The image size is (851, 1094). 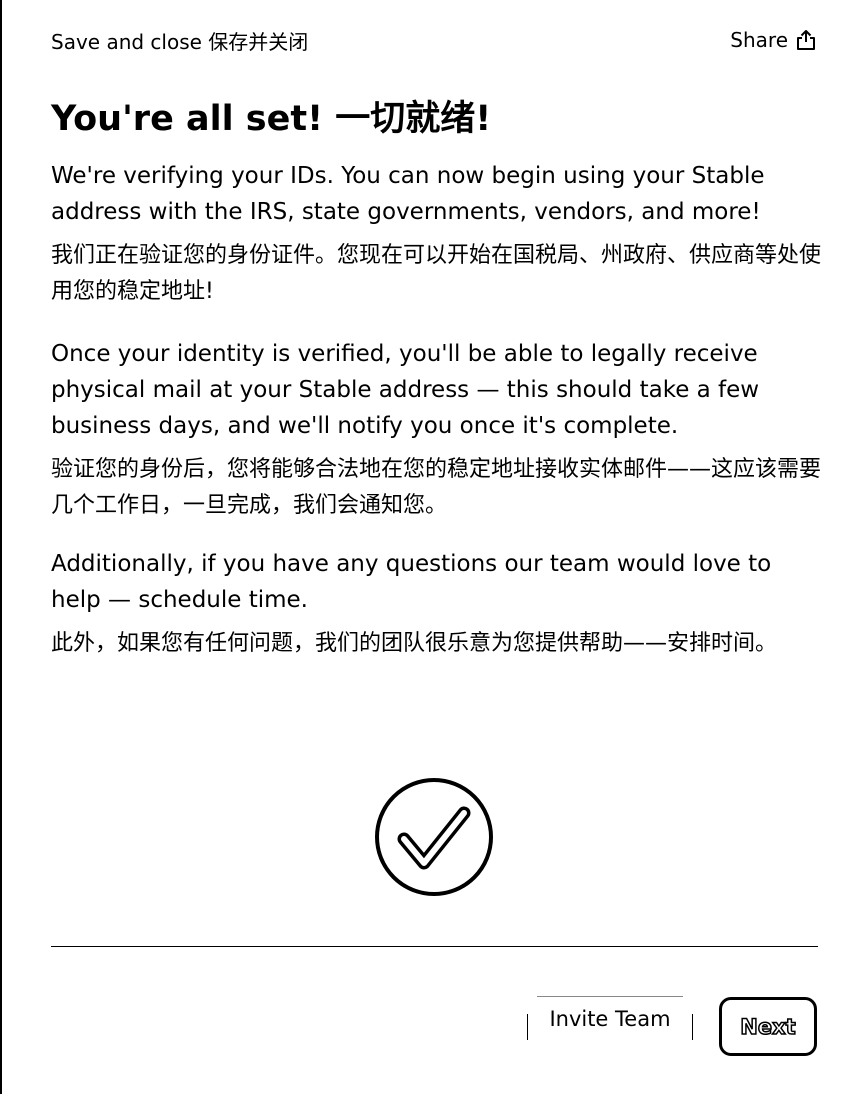 I want to click on next-label: Next, so click(x=768, y=1027).